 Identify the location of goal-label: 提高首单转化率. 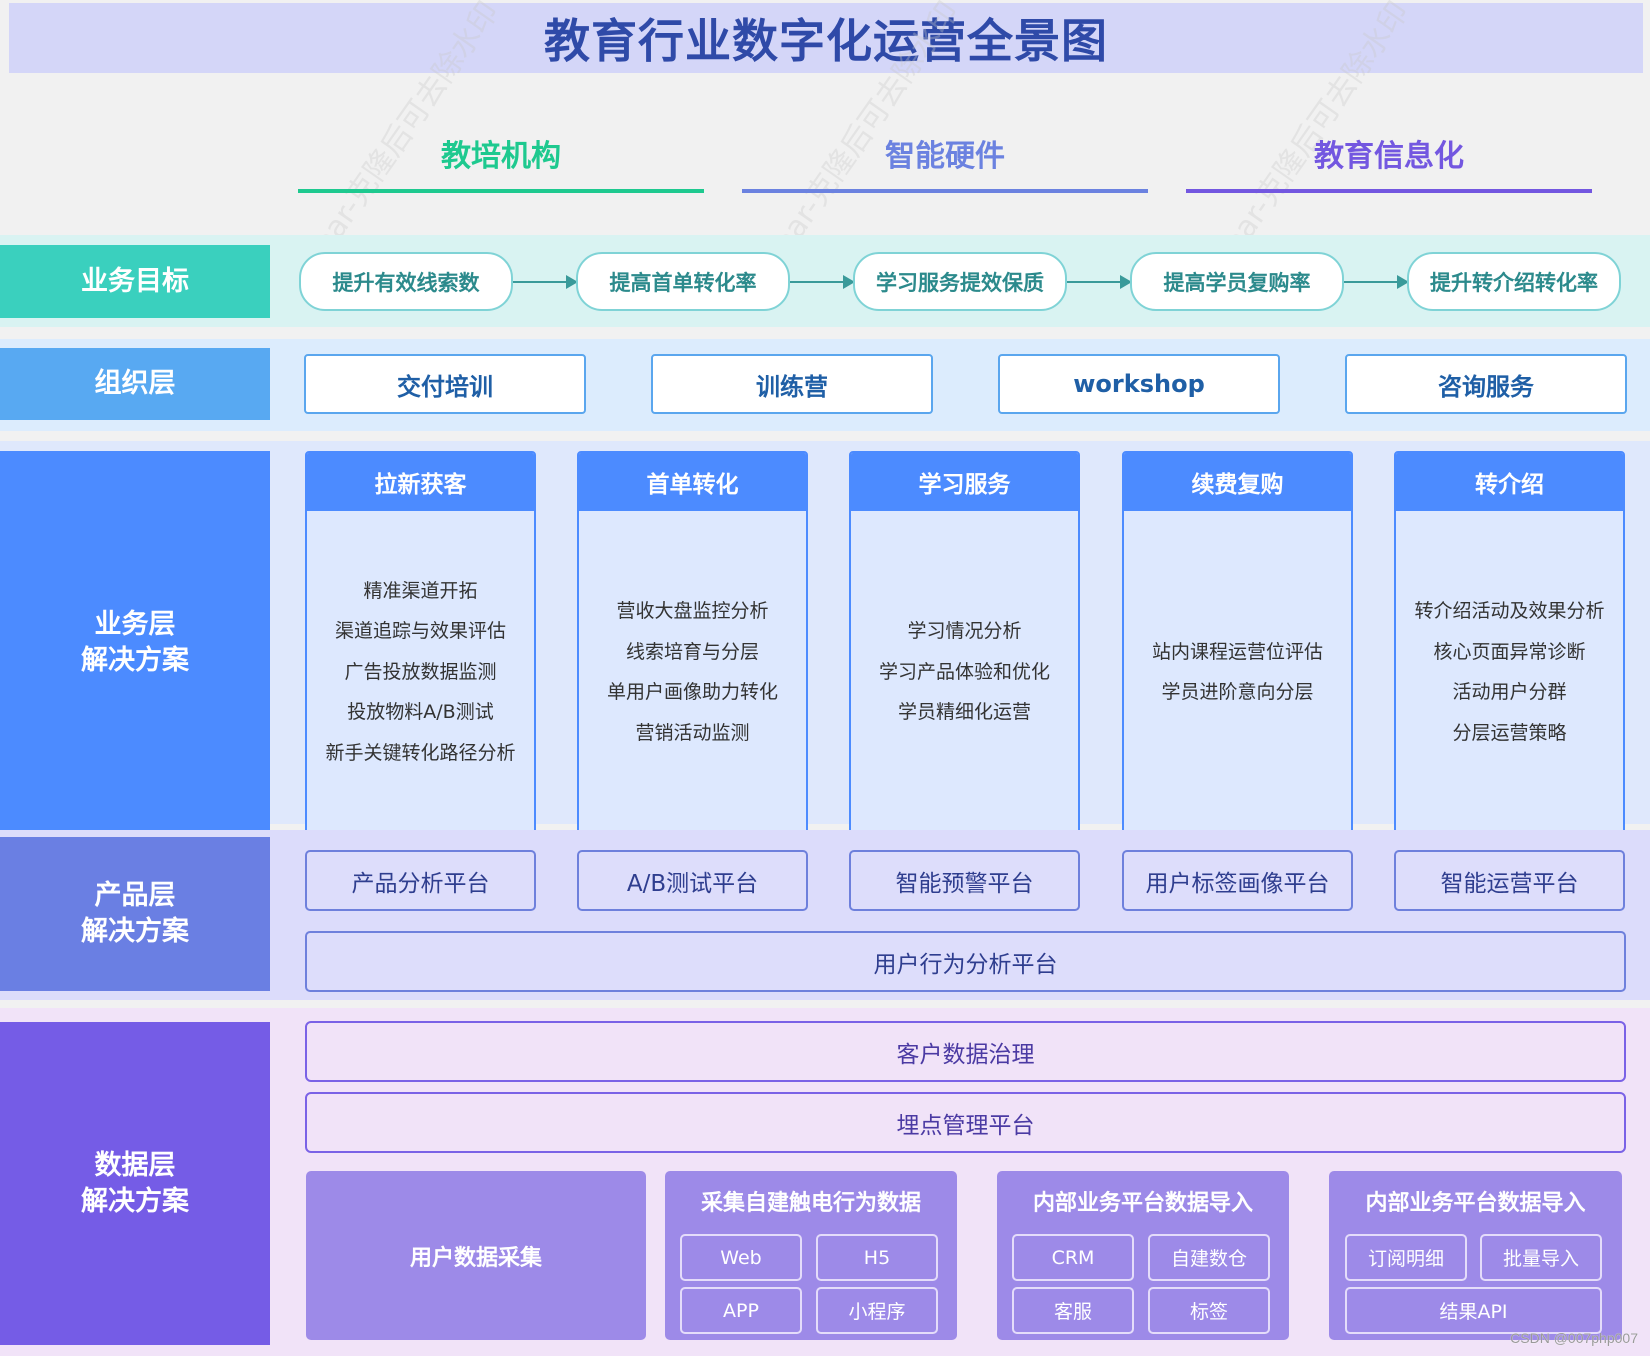
(683, 282).